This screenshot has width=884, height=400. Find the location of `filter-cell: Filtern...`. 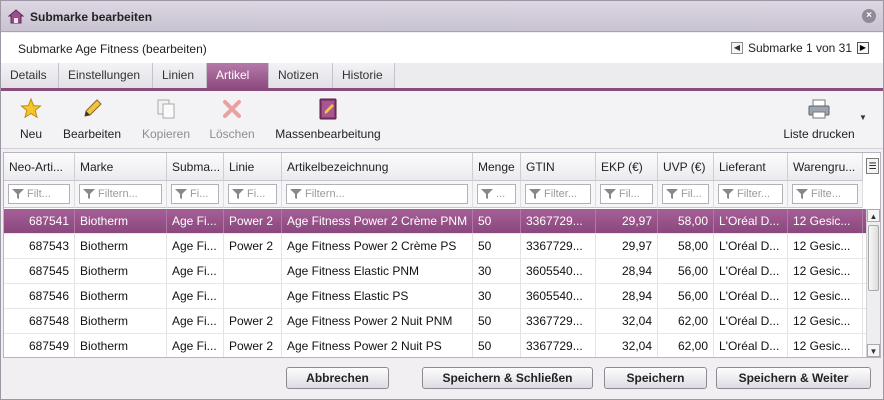

filter-cell: Filtern... is located at coordinates (377, 194).